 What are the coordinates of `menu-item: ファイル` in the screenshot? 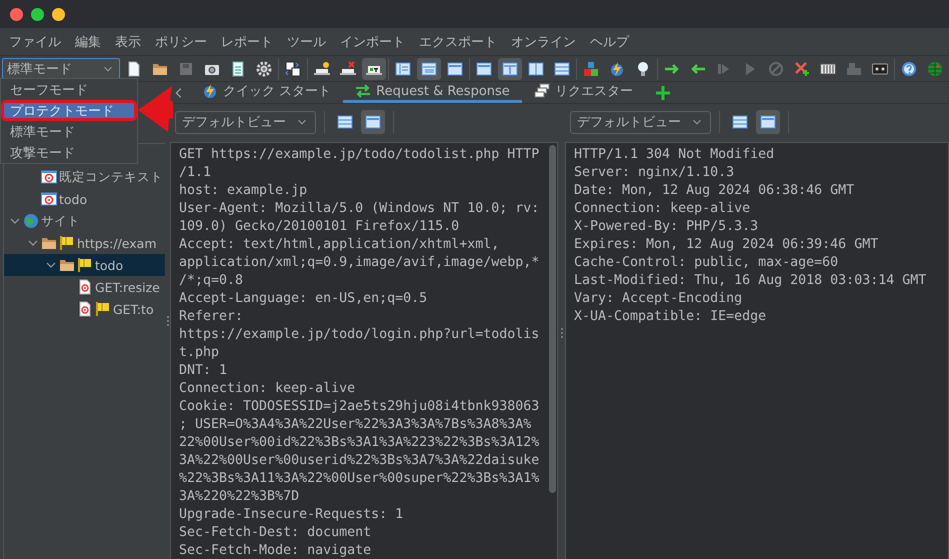 It's located at (35, 41).